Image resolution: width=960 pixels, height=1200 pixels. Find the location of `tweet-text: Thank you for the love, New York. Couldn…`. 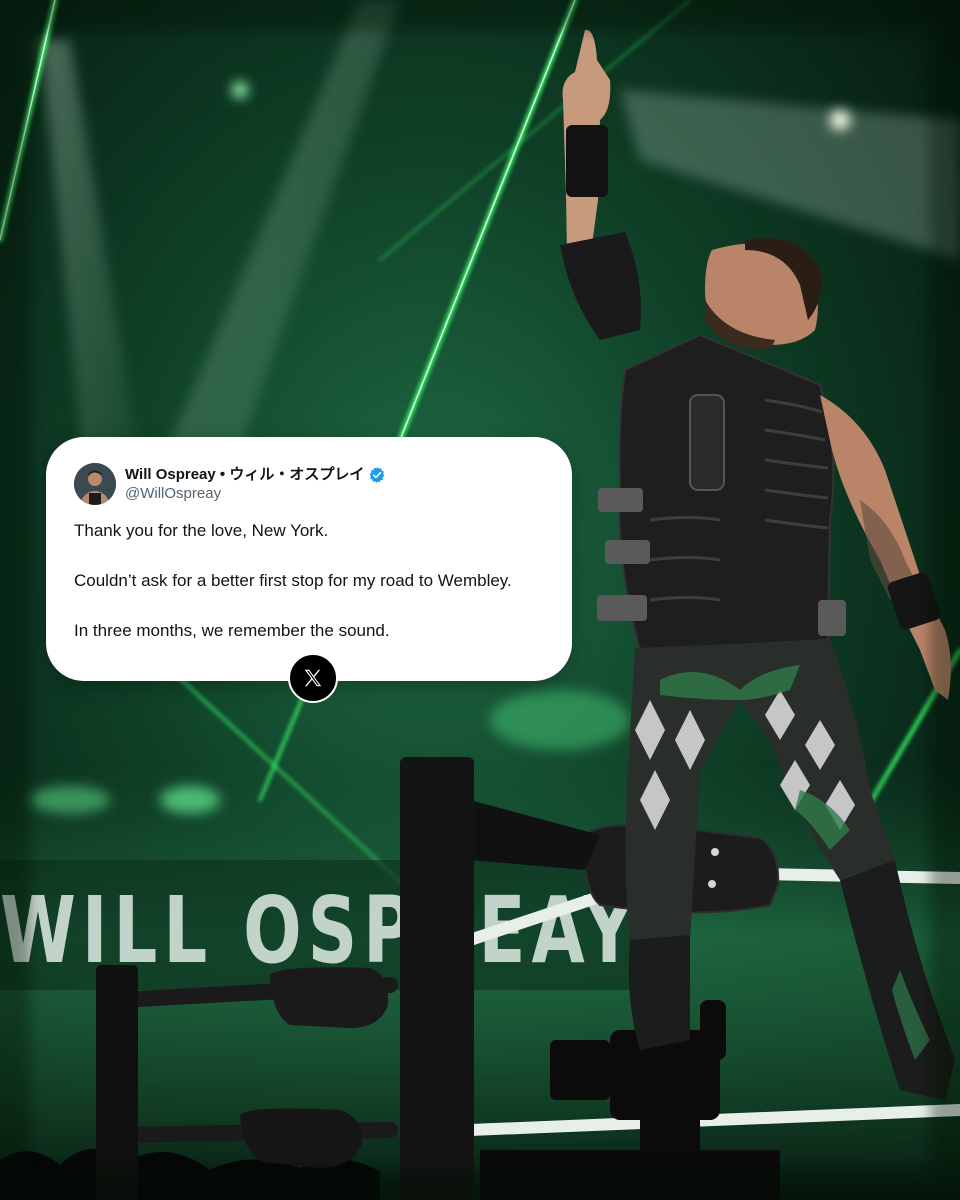

tweet-text: Thank you for the love, New York. Couldn… is located at coordinates (309, 581).